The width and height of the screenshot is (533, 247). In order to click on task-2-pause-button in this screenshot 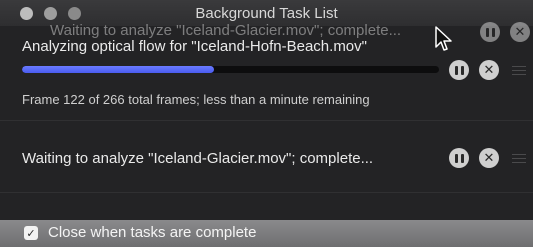, I will do `click(459, 158)`.